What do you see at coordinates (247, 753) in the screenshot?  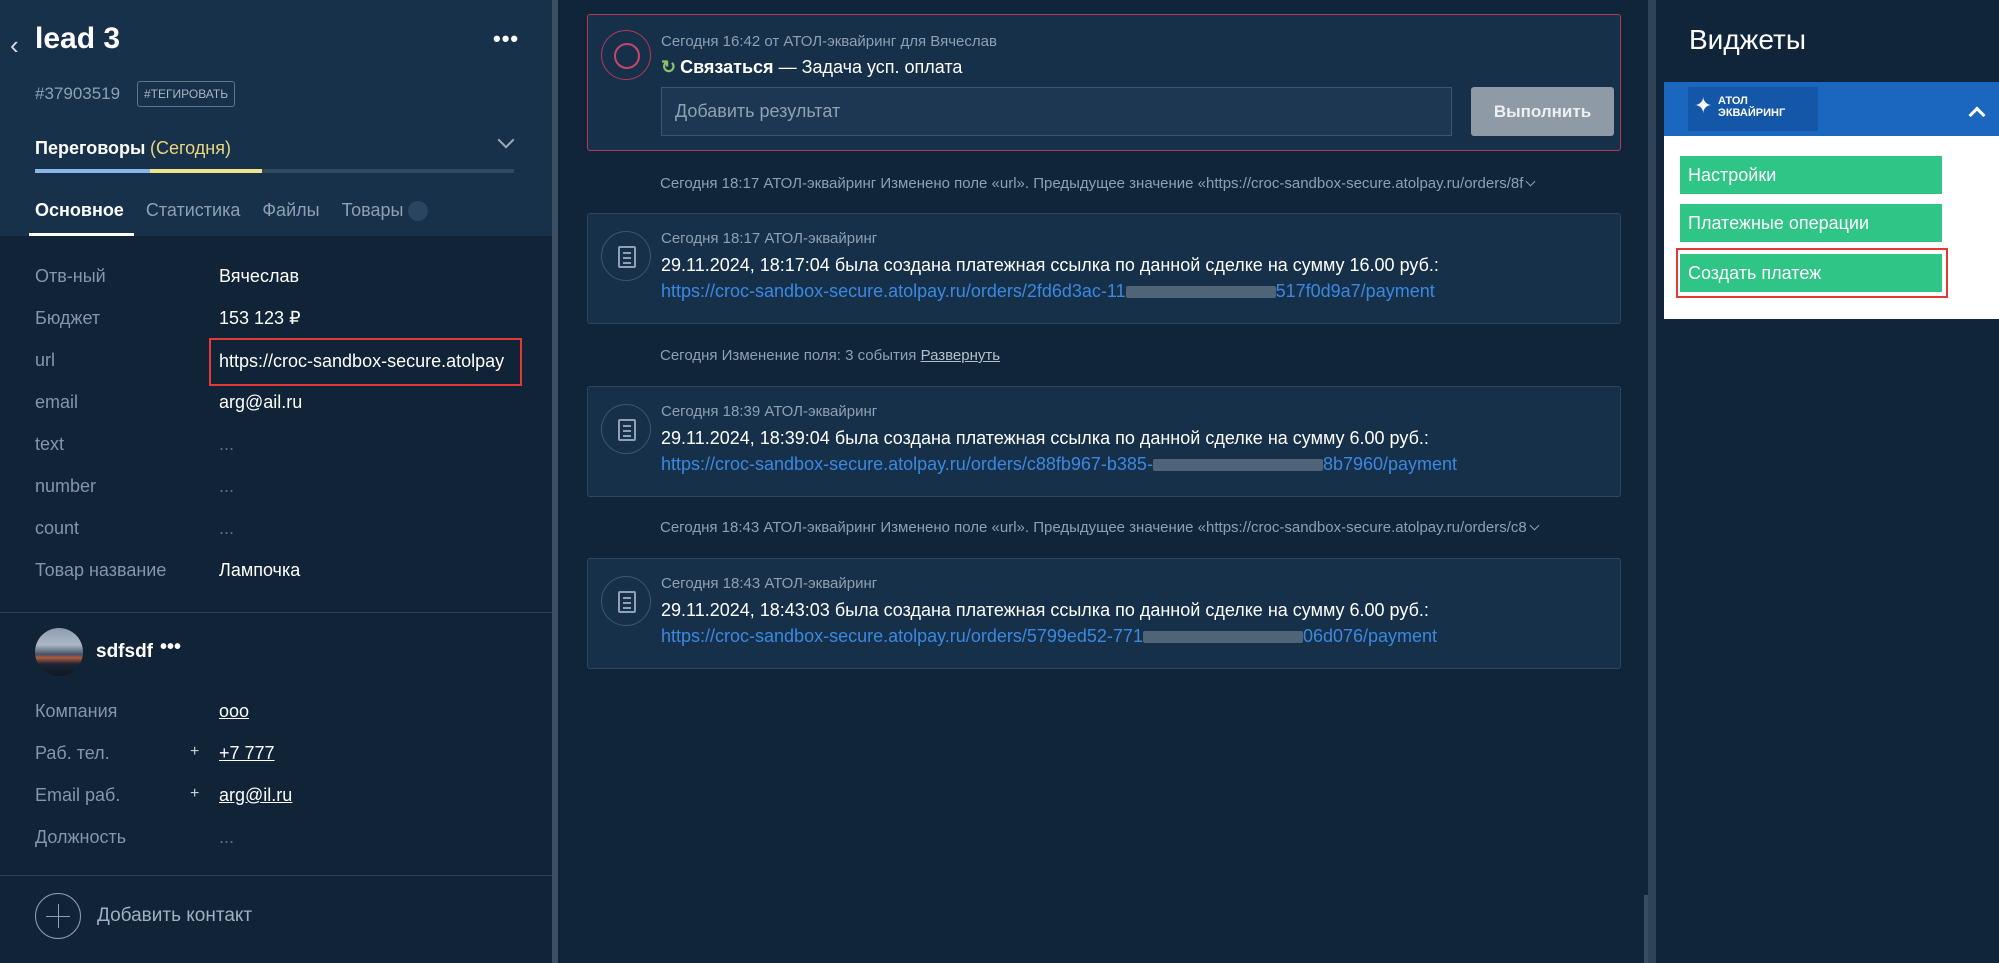 I see `field-value-work-phone: +7 777` at bounding box center [247, 753].